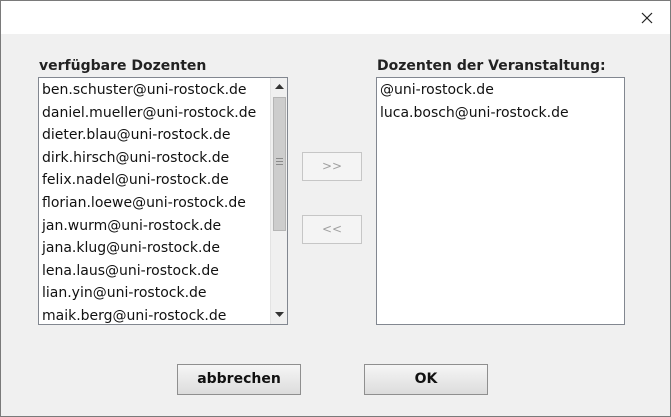 This screenshot has height=417, width=671. I want to click on list-item: ben.schuster@uni-rostock.de, so click(163, 90).